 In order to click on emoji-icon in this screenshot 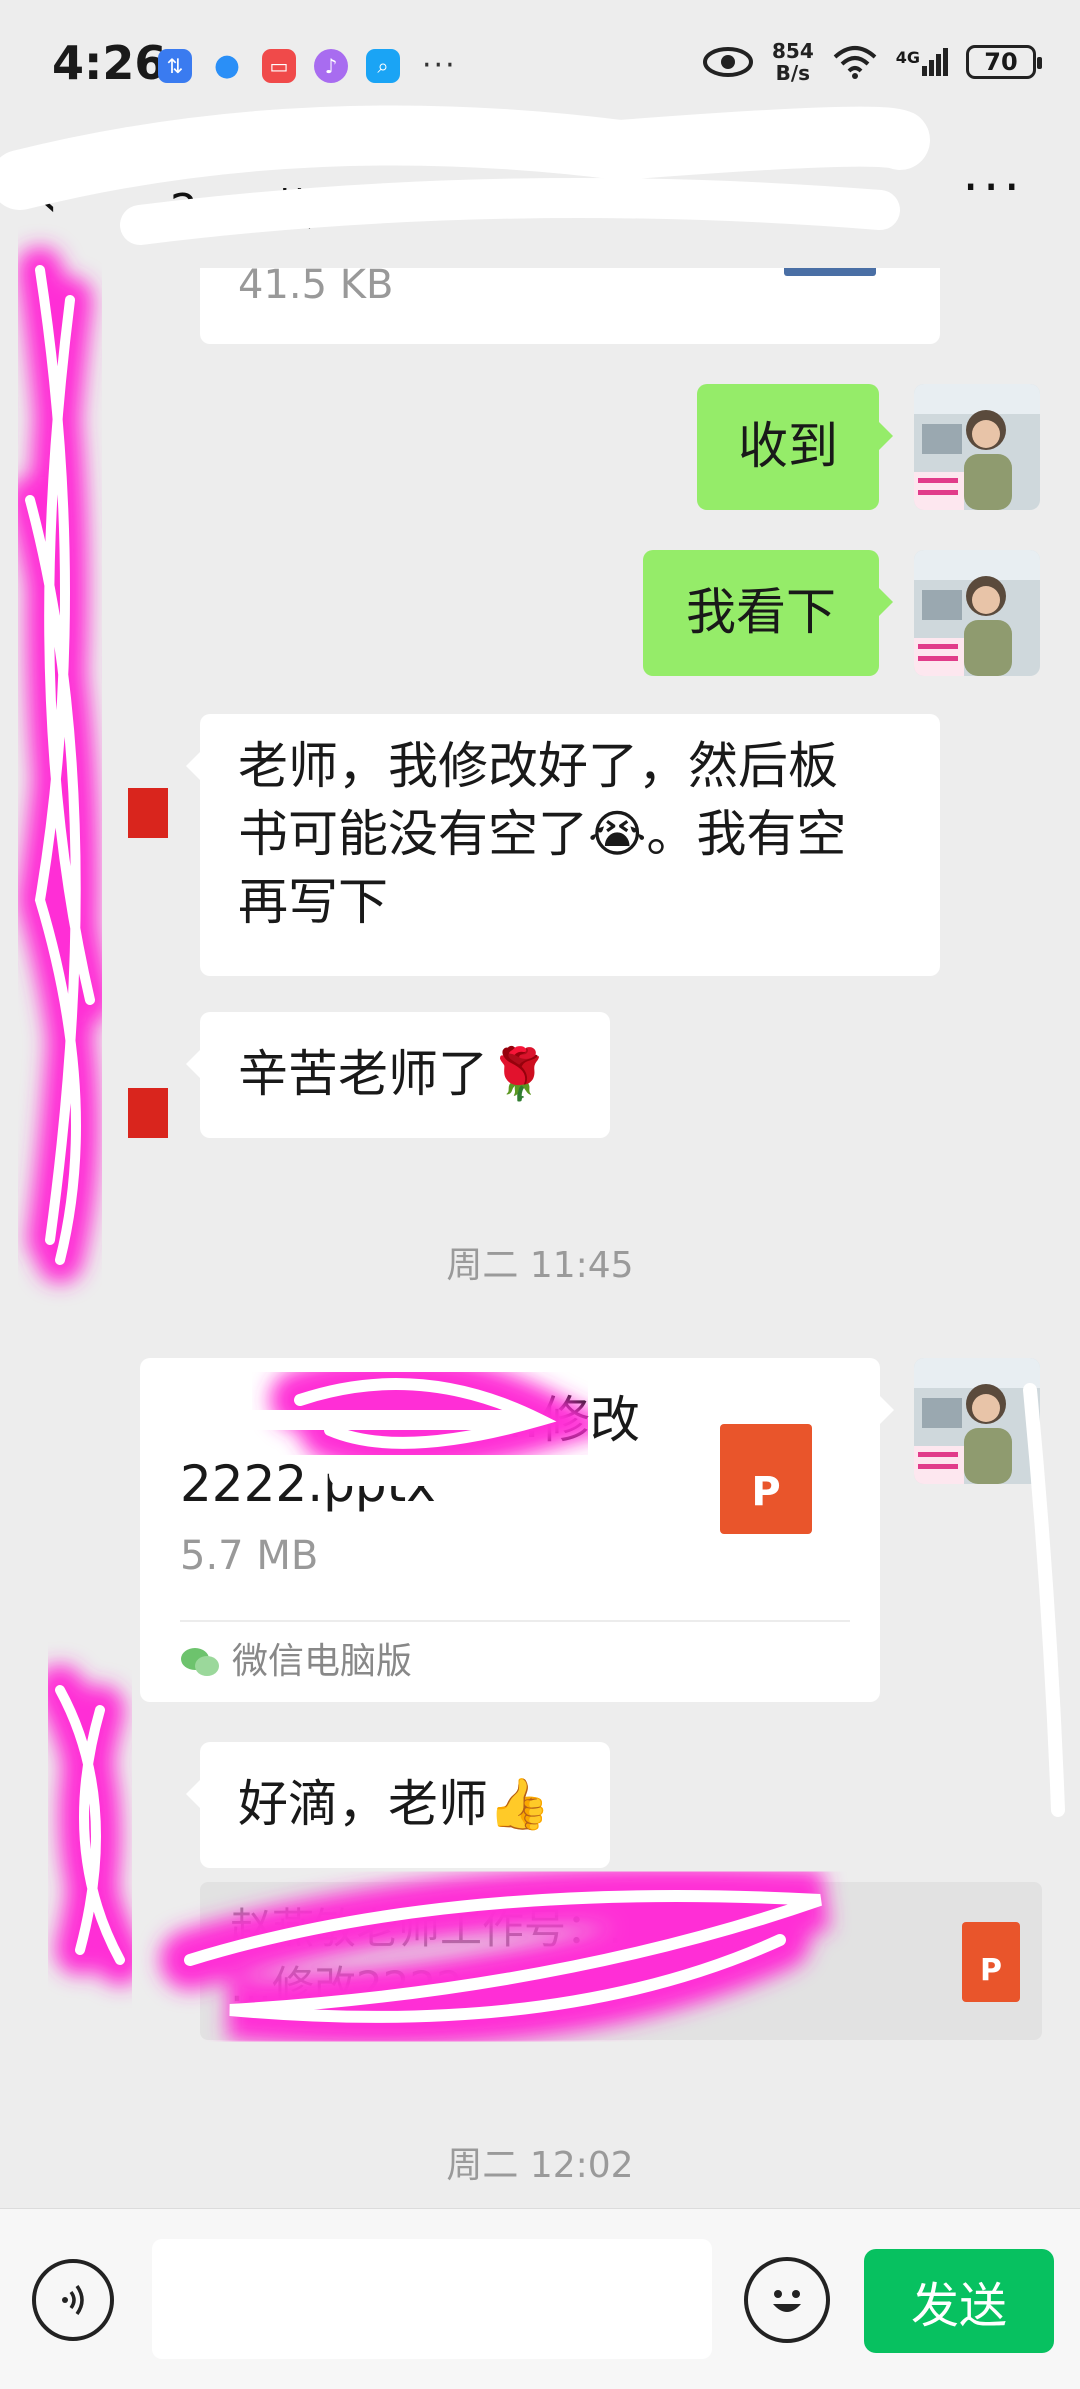, I will do `click(787, 2300)`.